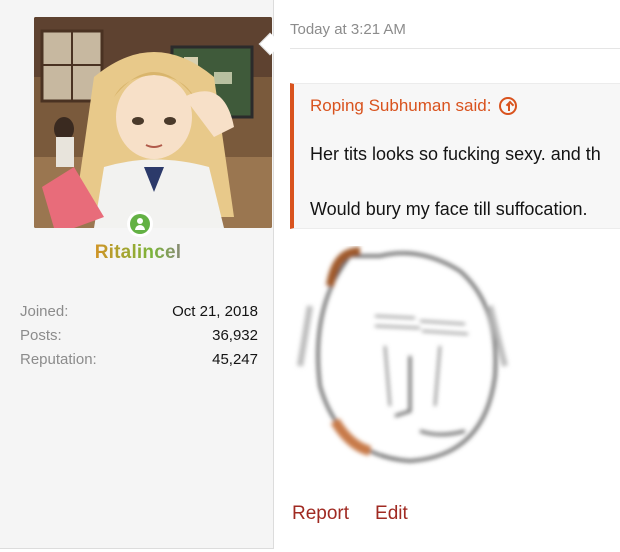 This screenshot has width=620, height=552. Describe the element at coordinates (391, 514) in the screenshot. I see `edit-link: Edit` at that location.